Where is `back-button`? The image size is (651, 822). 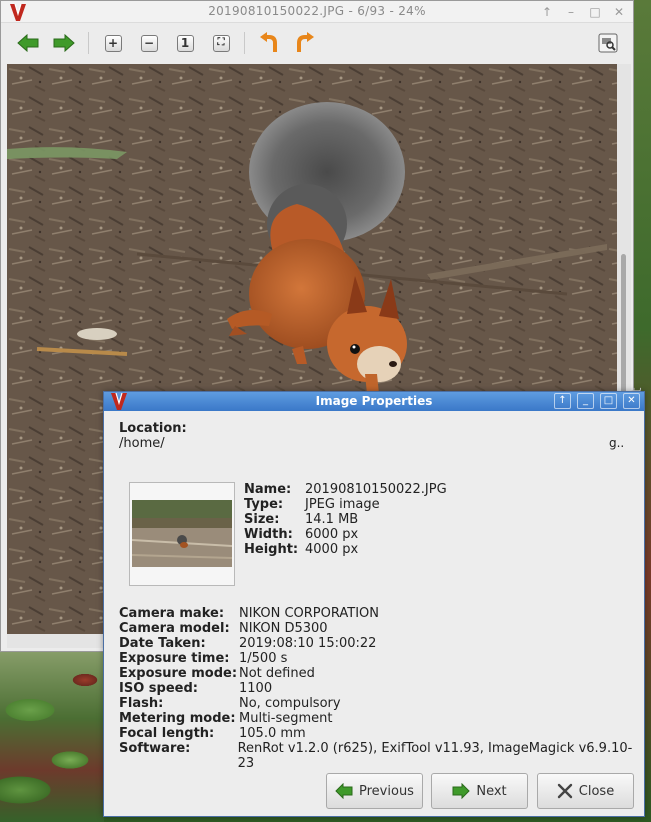 back-button is located at coordinates (28, 43).